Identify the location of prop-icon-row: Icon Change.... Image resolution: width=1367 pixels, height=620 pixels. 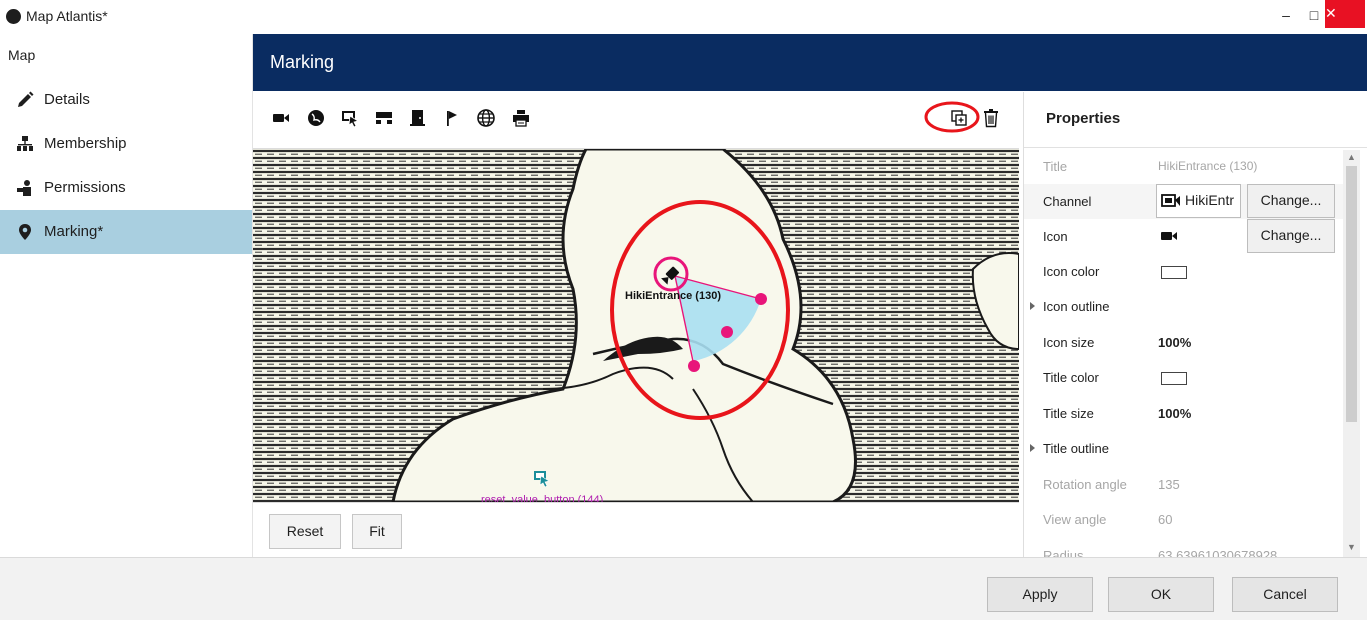
(1186, 236).